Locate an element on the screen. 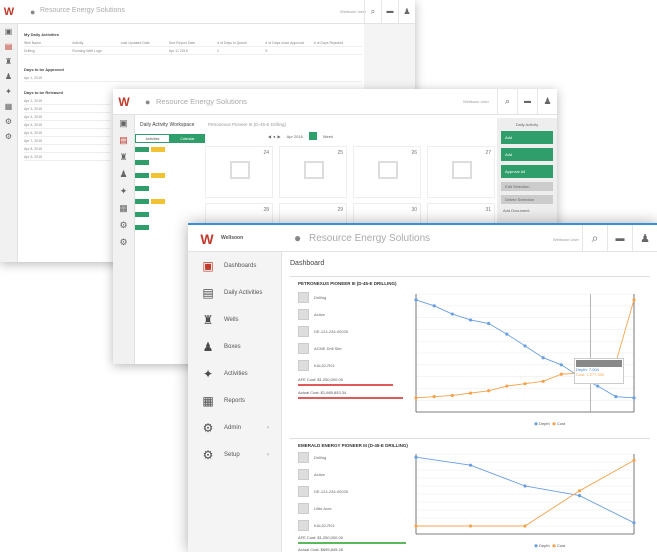 This screenshot has height=552, width=657. page-title: Dashboard is located at coordinates (307, 263).